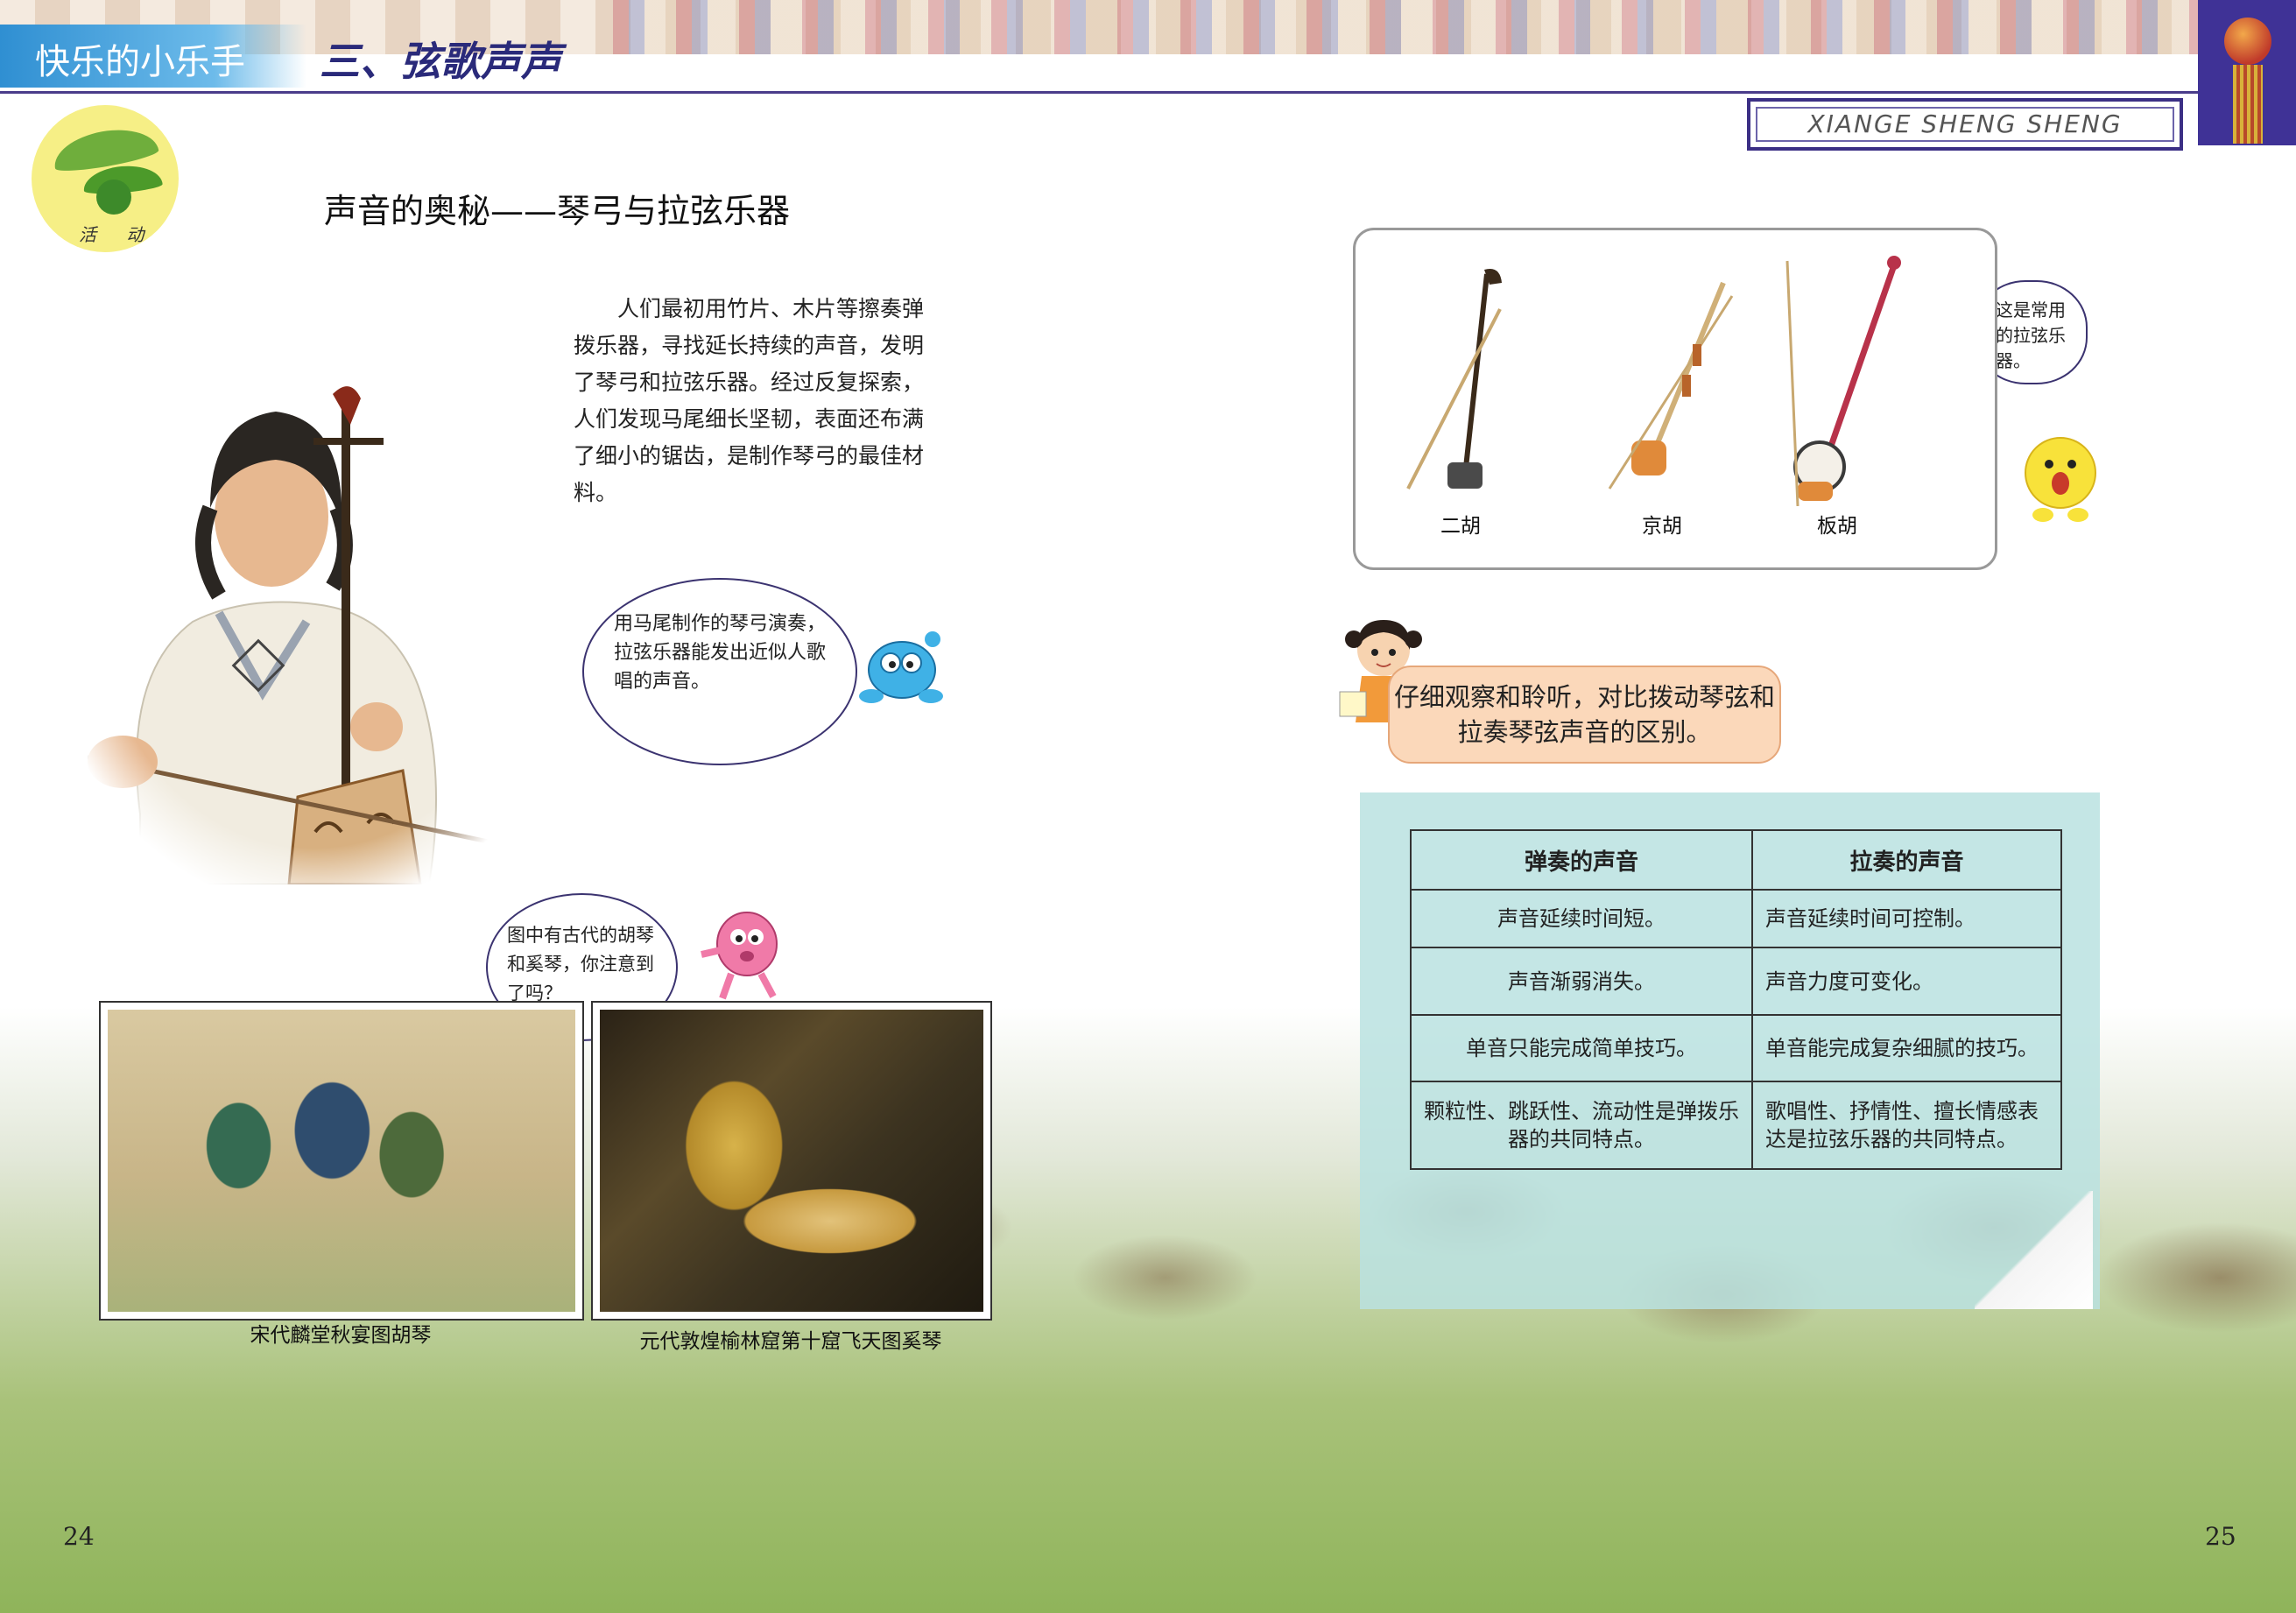 The image size is (2296, 1613). I want to click on instrument-panel: 二胡 京胡 板胡, so click(1675, 399).